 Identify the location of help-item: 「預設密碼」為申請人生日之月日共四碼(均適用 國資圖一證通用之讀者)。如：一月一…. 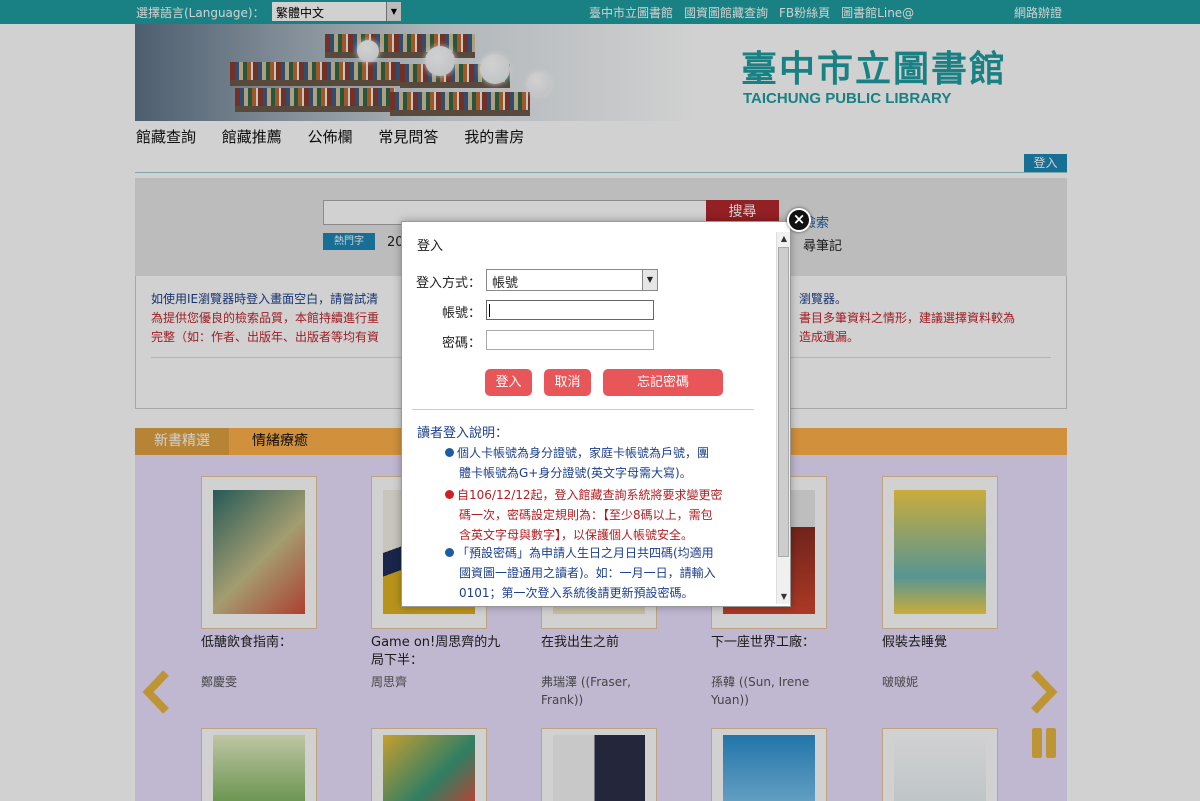
(595, 573).